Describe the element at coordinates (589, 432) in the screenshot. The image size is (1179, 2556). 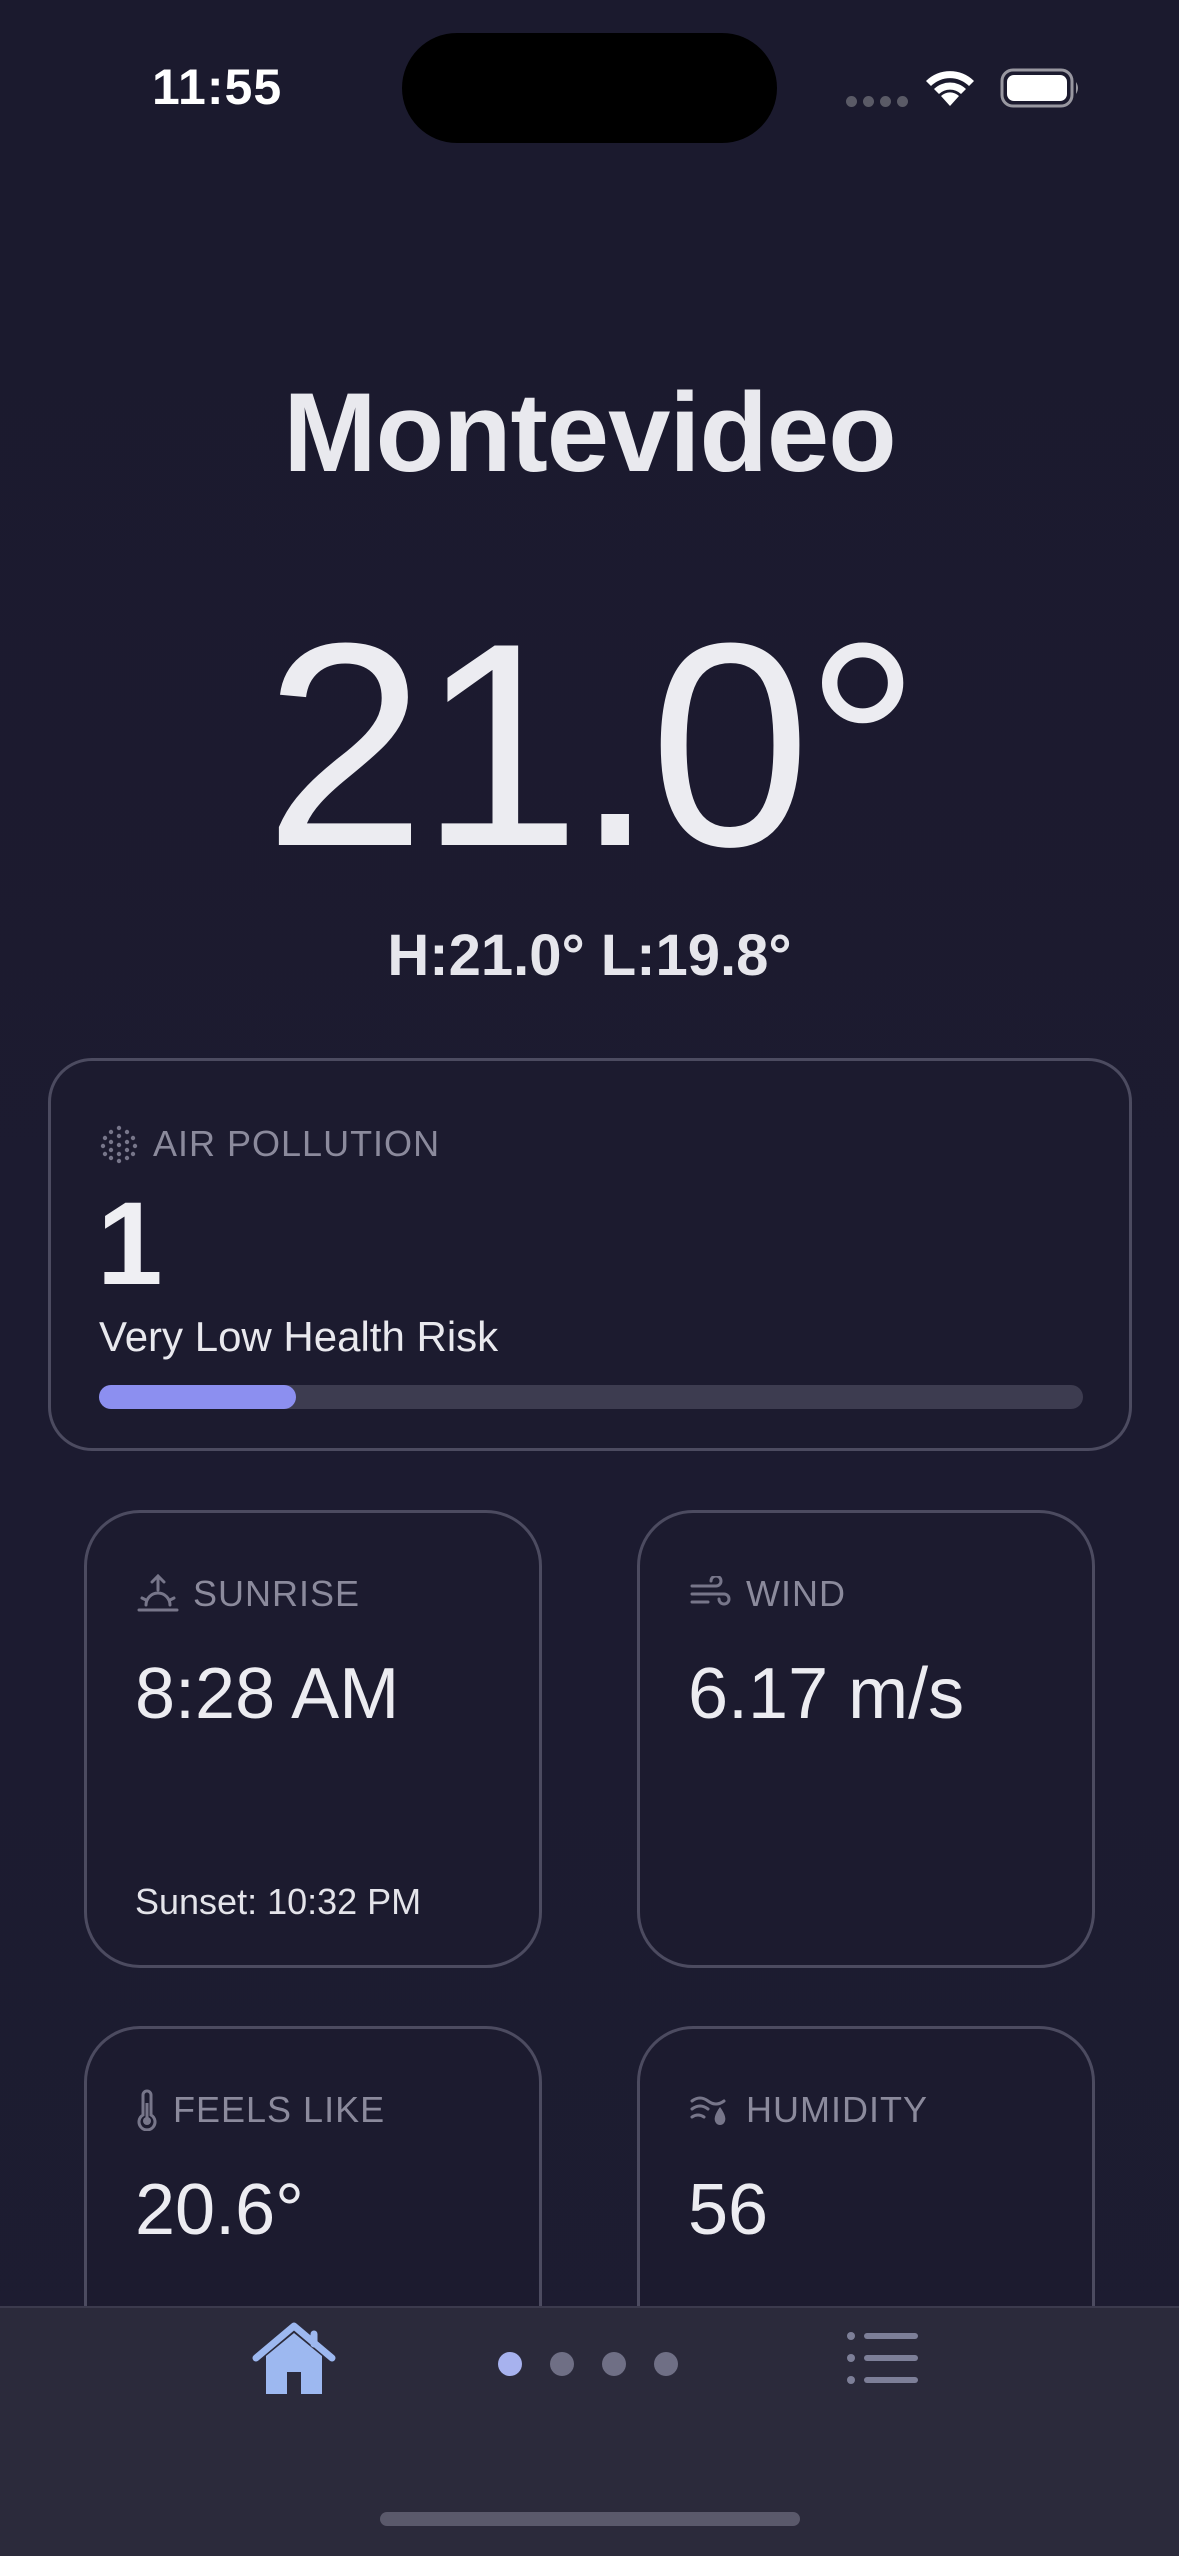
I see `city-name: Montevideo` at that location.